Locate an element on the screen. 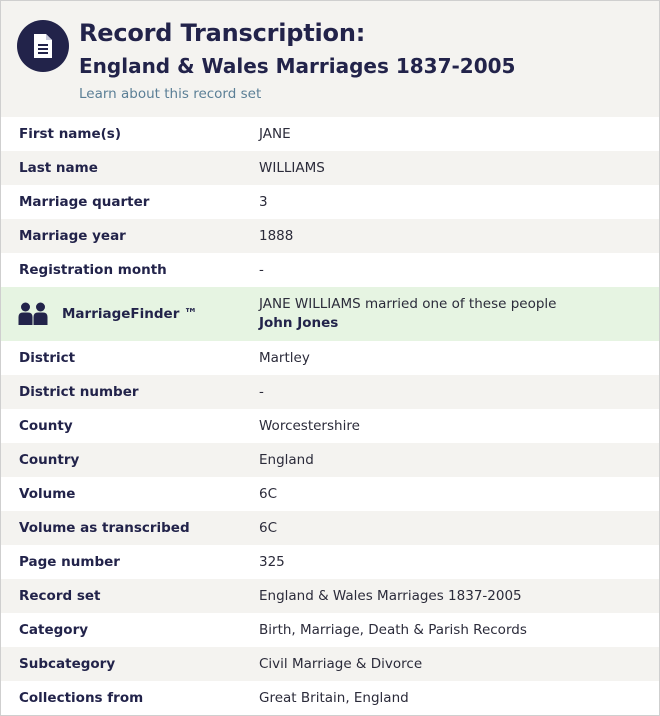 This screenshot has width=660, height=716. table-row: Last name WILLIAMS is located at coordinates (330, 168).